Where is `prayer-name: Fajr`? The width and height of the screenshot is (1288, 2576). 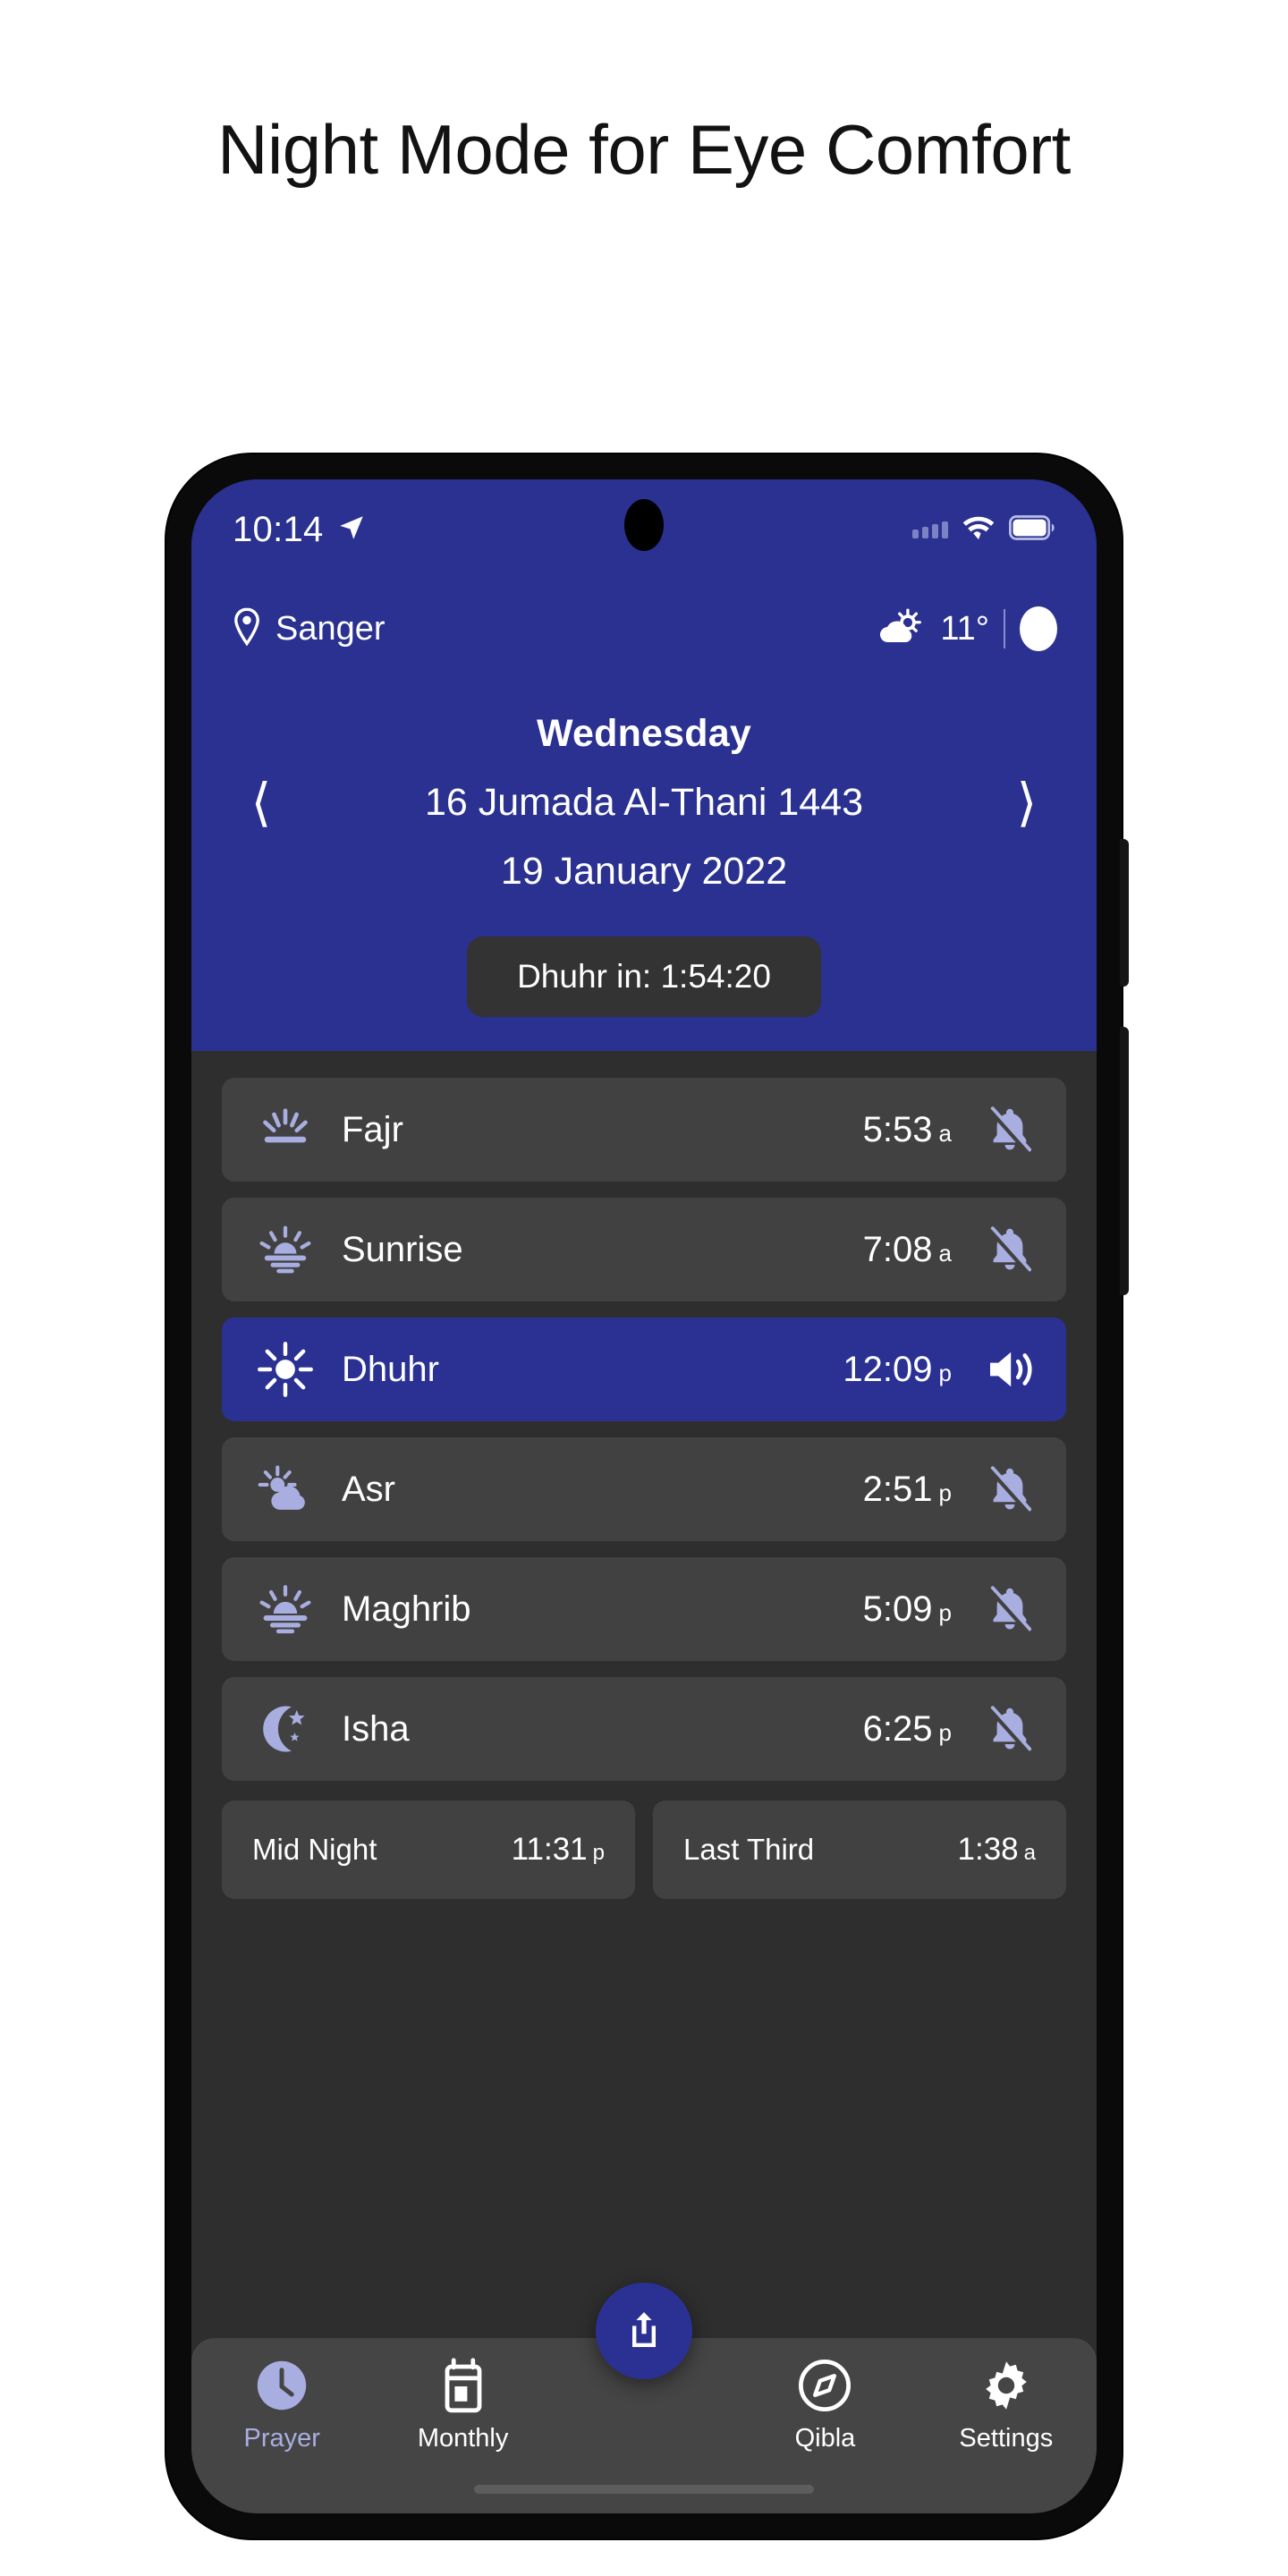 prayer-name: Fajr is located at coordinates (372, 1129).